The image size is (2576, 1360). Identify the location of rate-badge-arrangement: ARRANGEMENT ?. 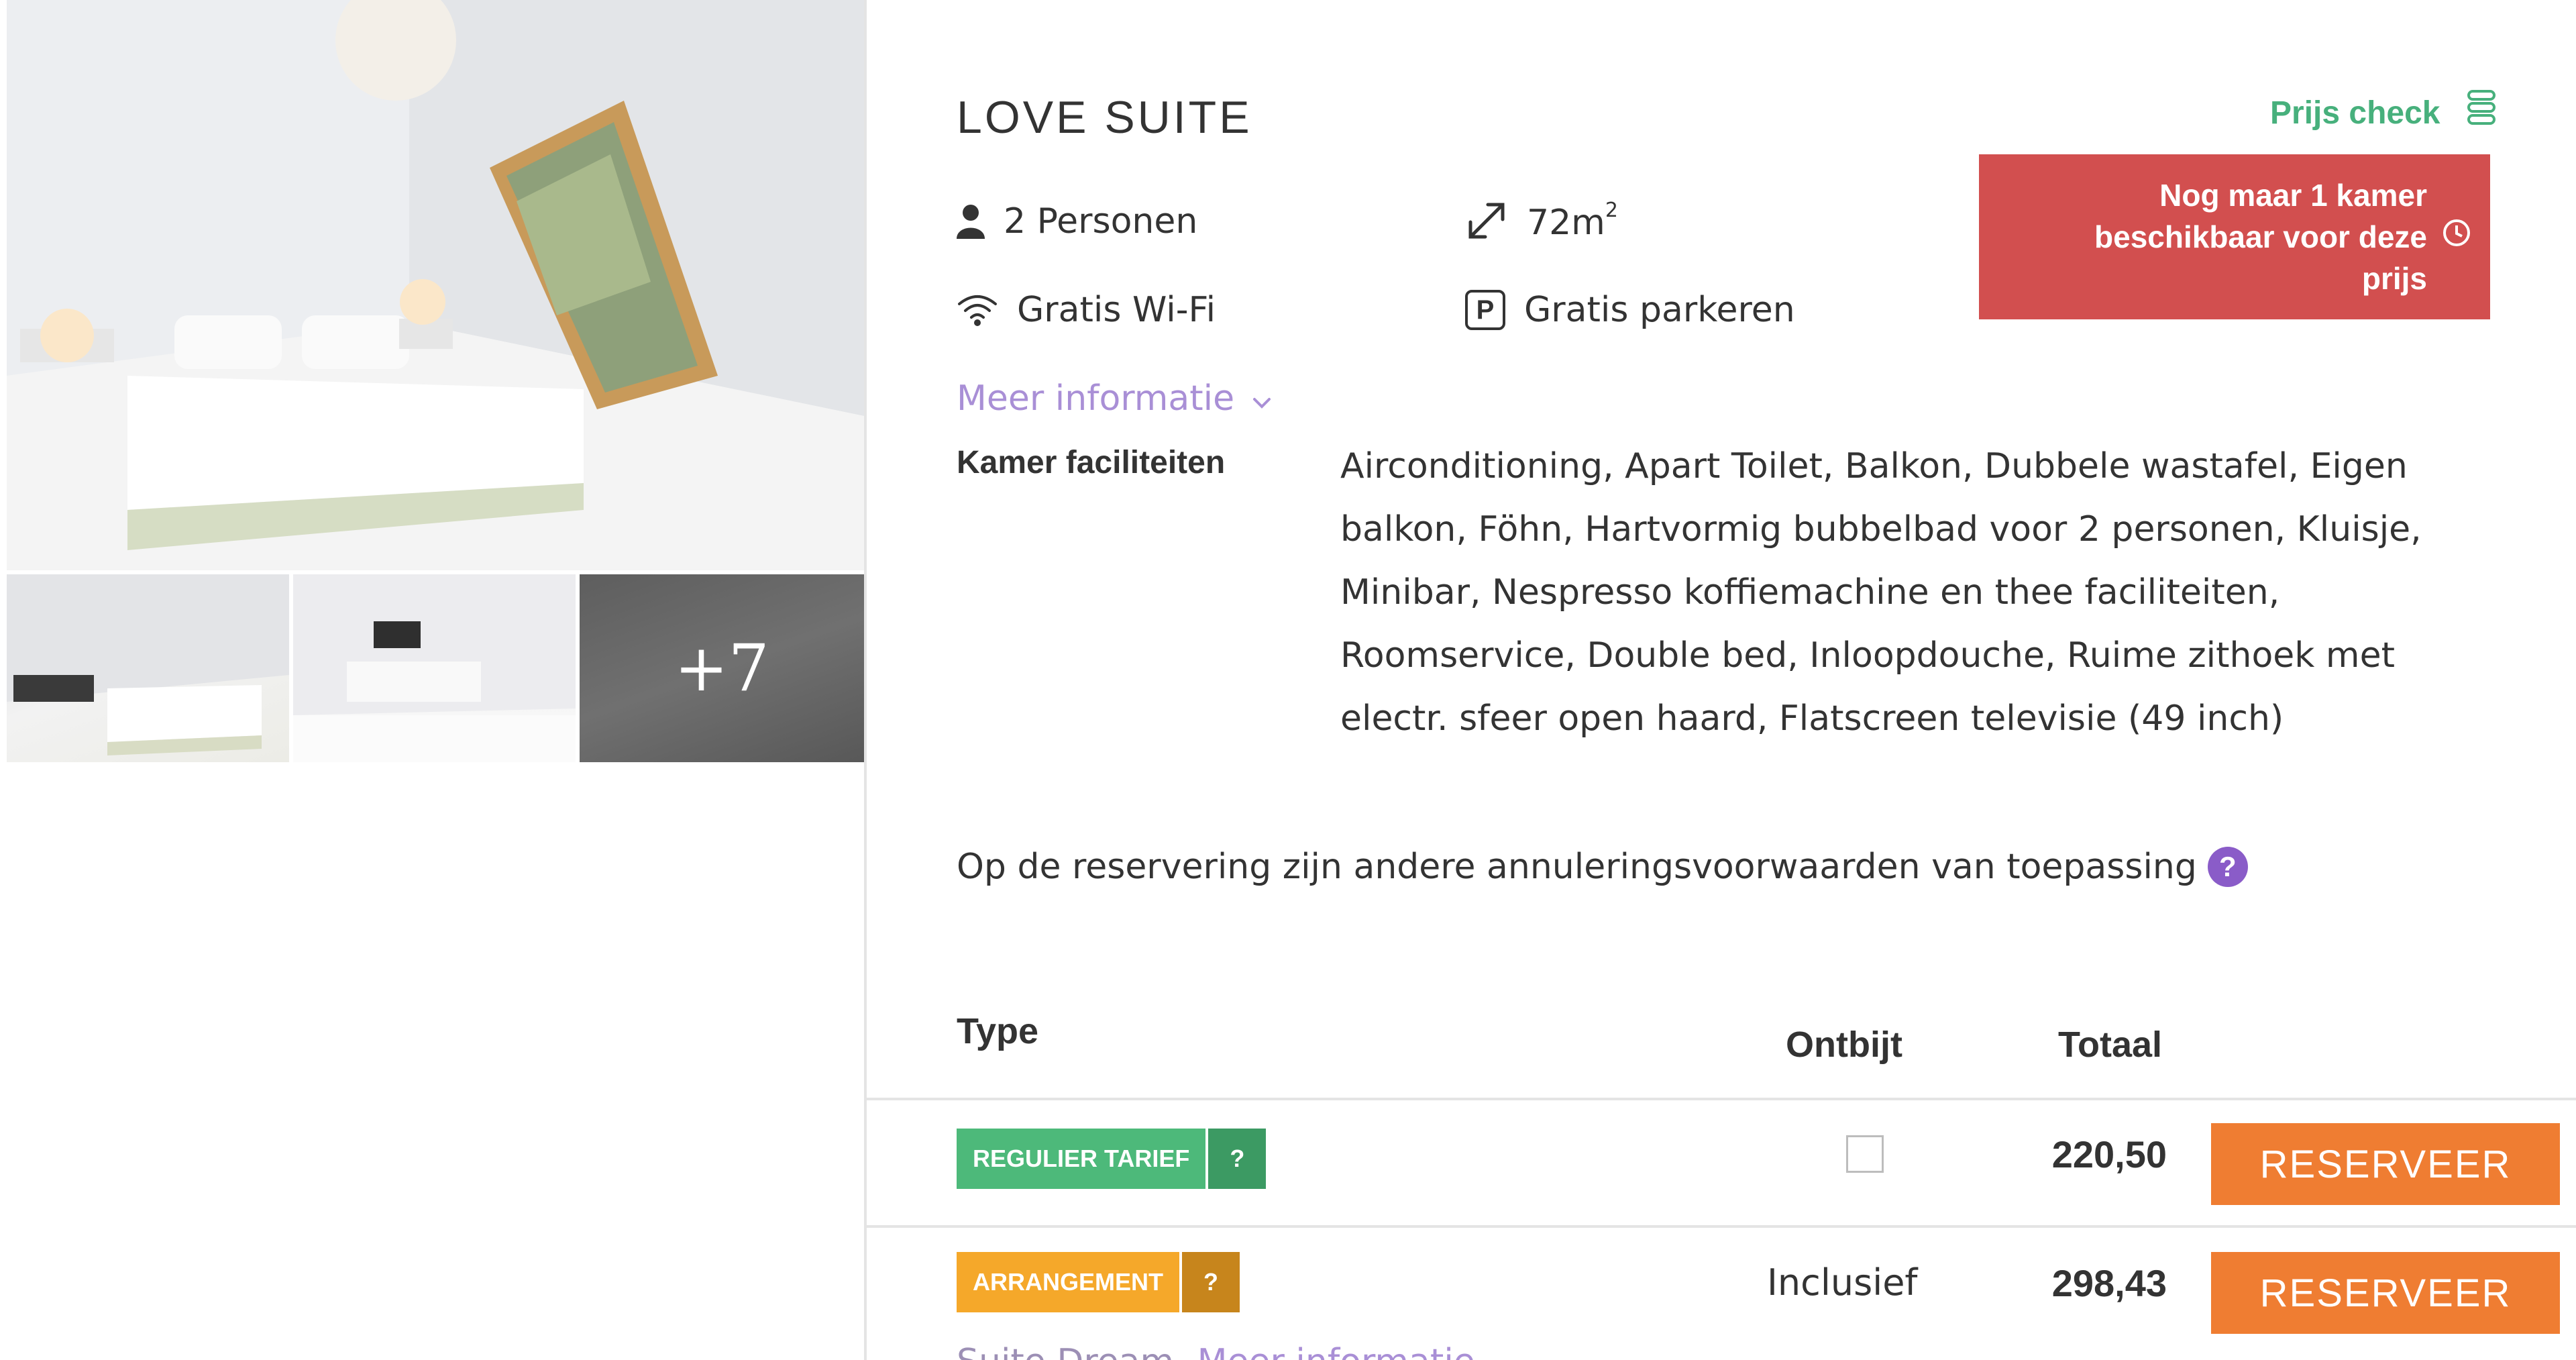
(1098, 1282).